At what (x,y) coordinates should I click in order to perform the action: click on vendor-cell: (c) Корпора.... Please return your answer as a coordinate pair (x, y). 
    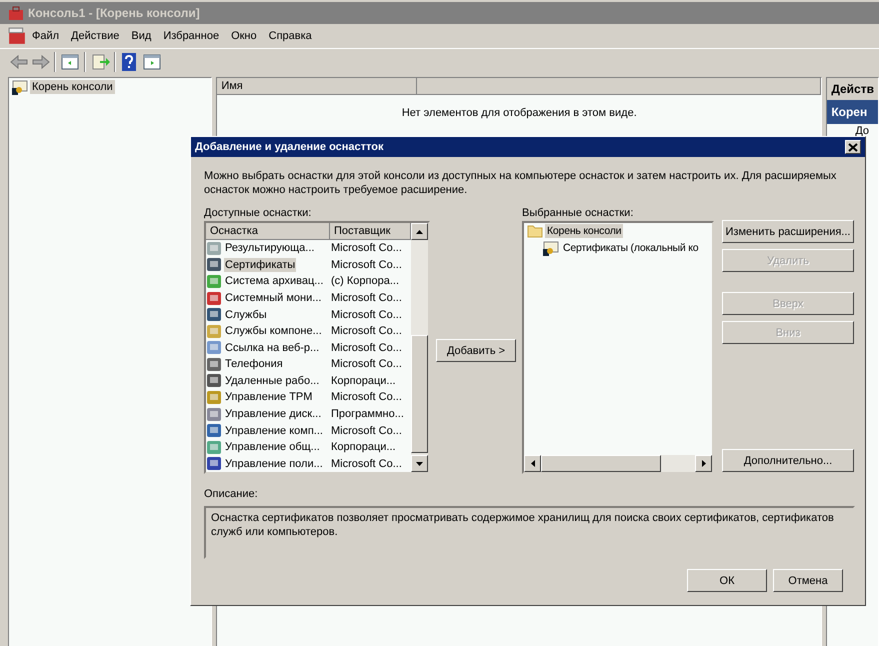
    Looking at the image, I should click on (365, 281).